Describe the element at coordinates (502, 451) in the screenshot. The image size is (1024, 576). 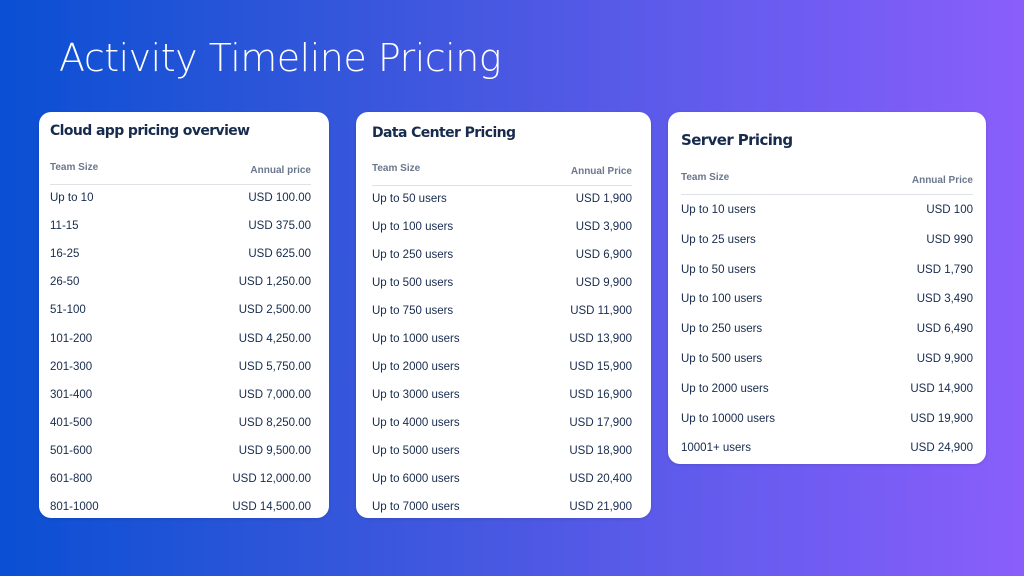
I see `table-row: Up to 5000 users USD 18,900` at that location.